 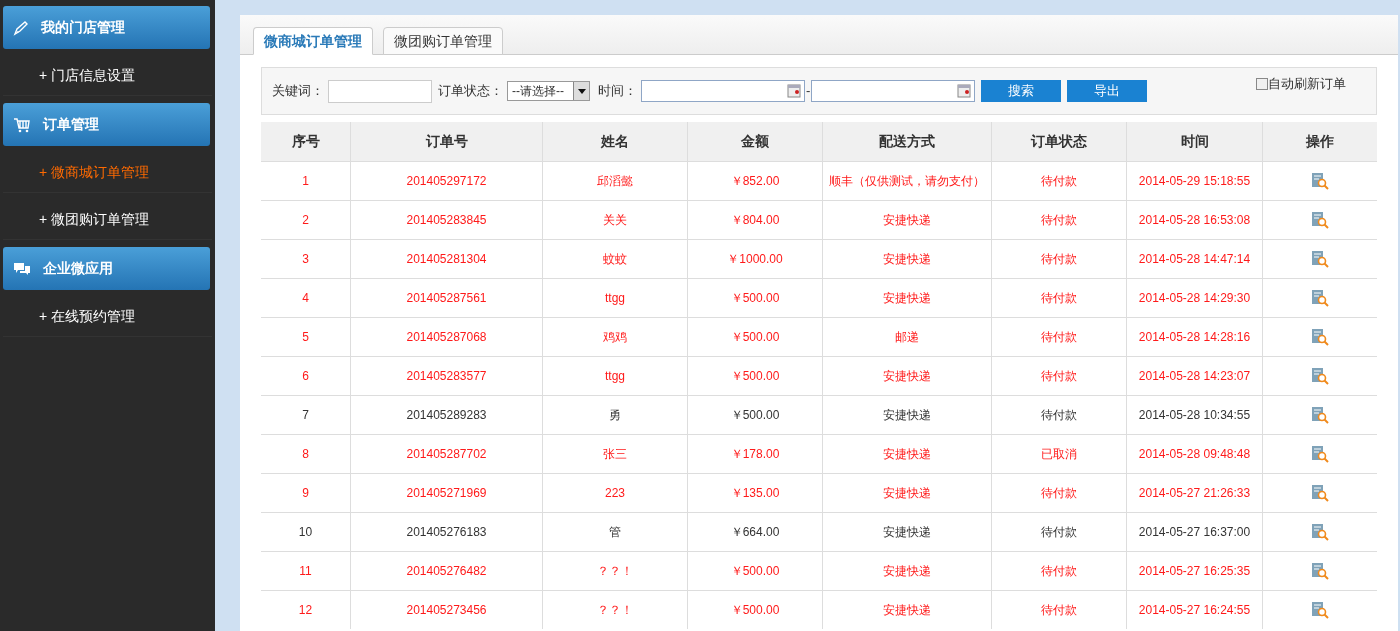 What do you see at coordinates (1307, 84) in the screenshot?
I see `auto-refresh-label: 自动刷新订单` at bounding box center [1307, 84].